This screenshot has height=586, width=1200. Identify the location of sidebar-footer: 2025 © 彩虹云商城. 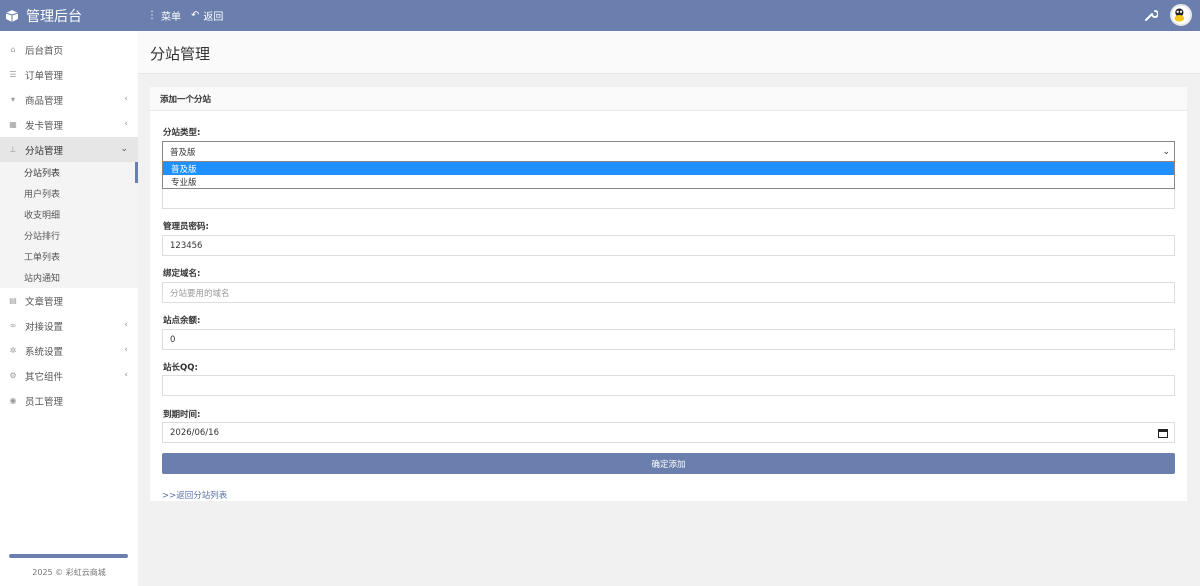
(69, 568).